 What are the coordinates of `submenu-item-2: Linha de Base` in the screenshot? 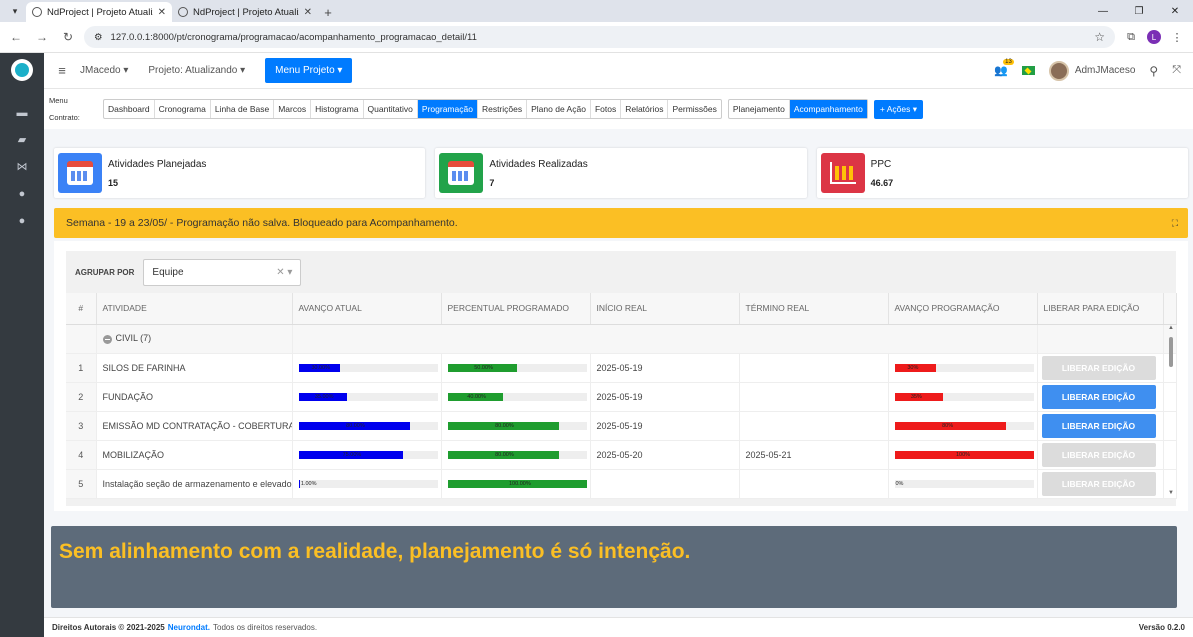 It's located at (243, 109).